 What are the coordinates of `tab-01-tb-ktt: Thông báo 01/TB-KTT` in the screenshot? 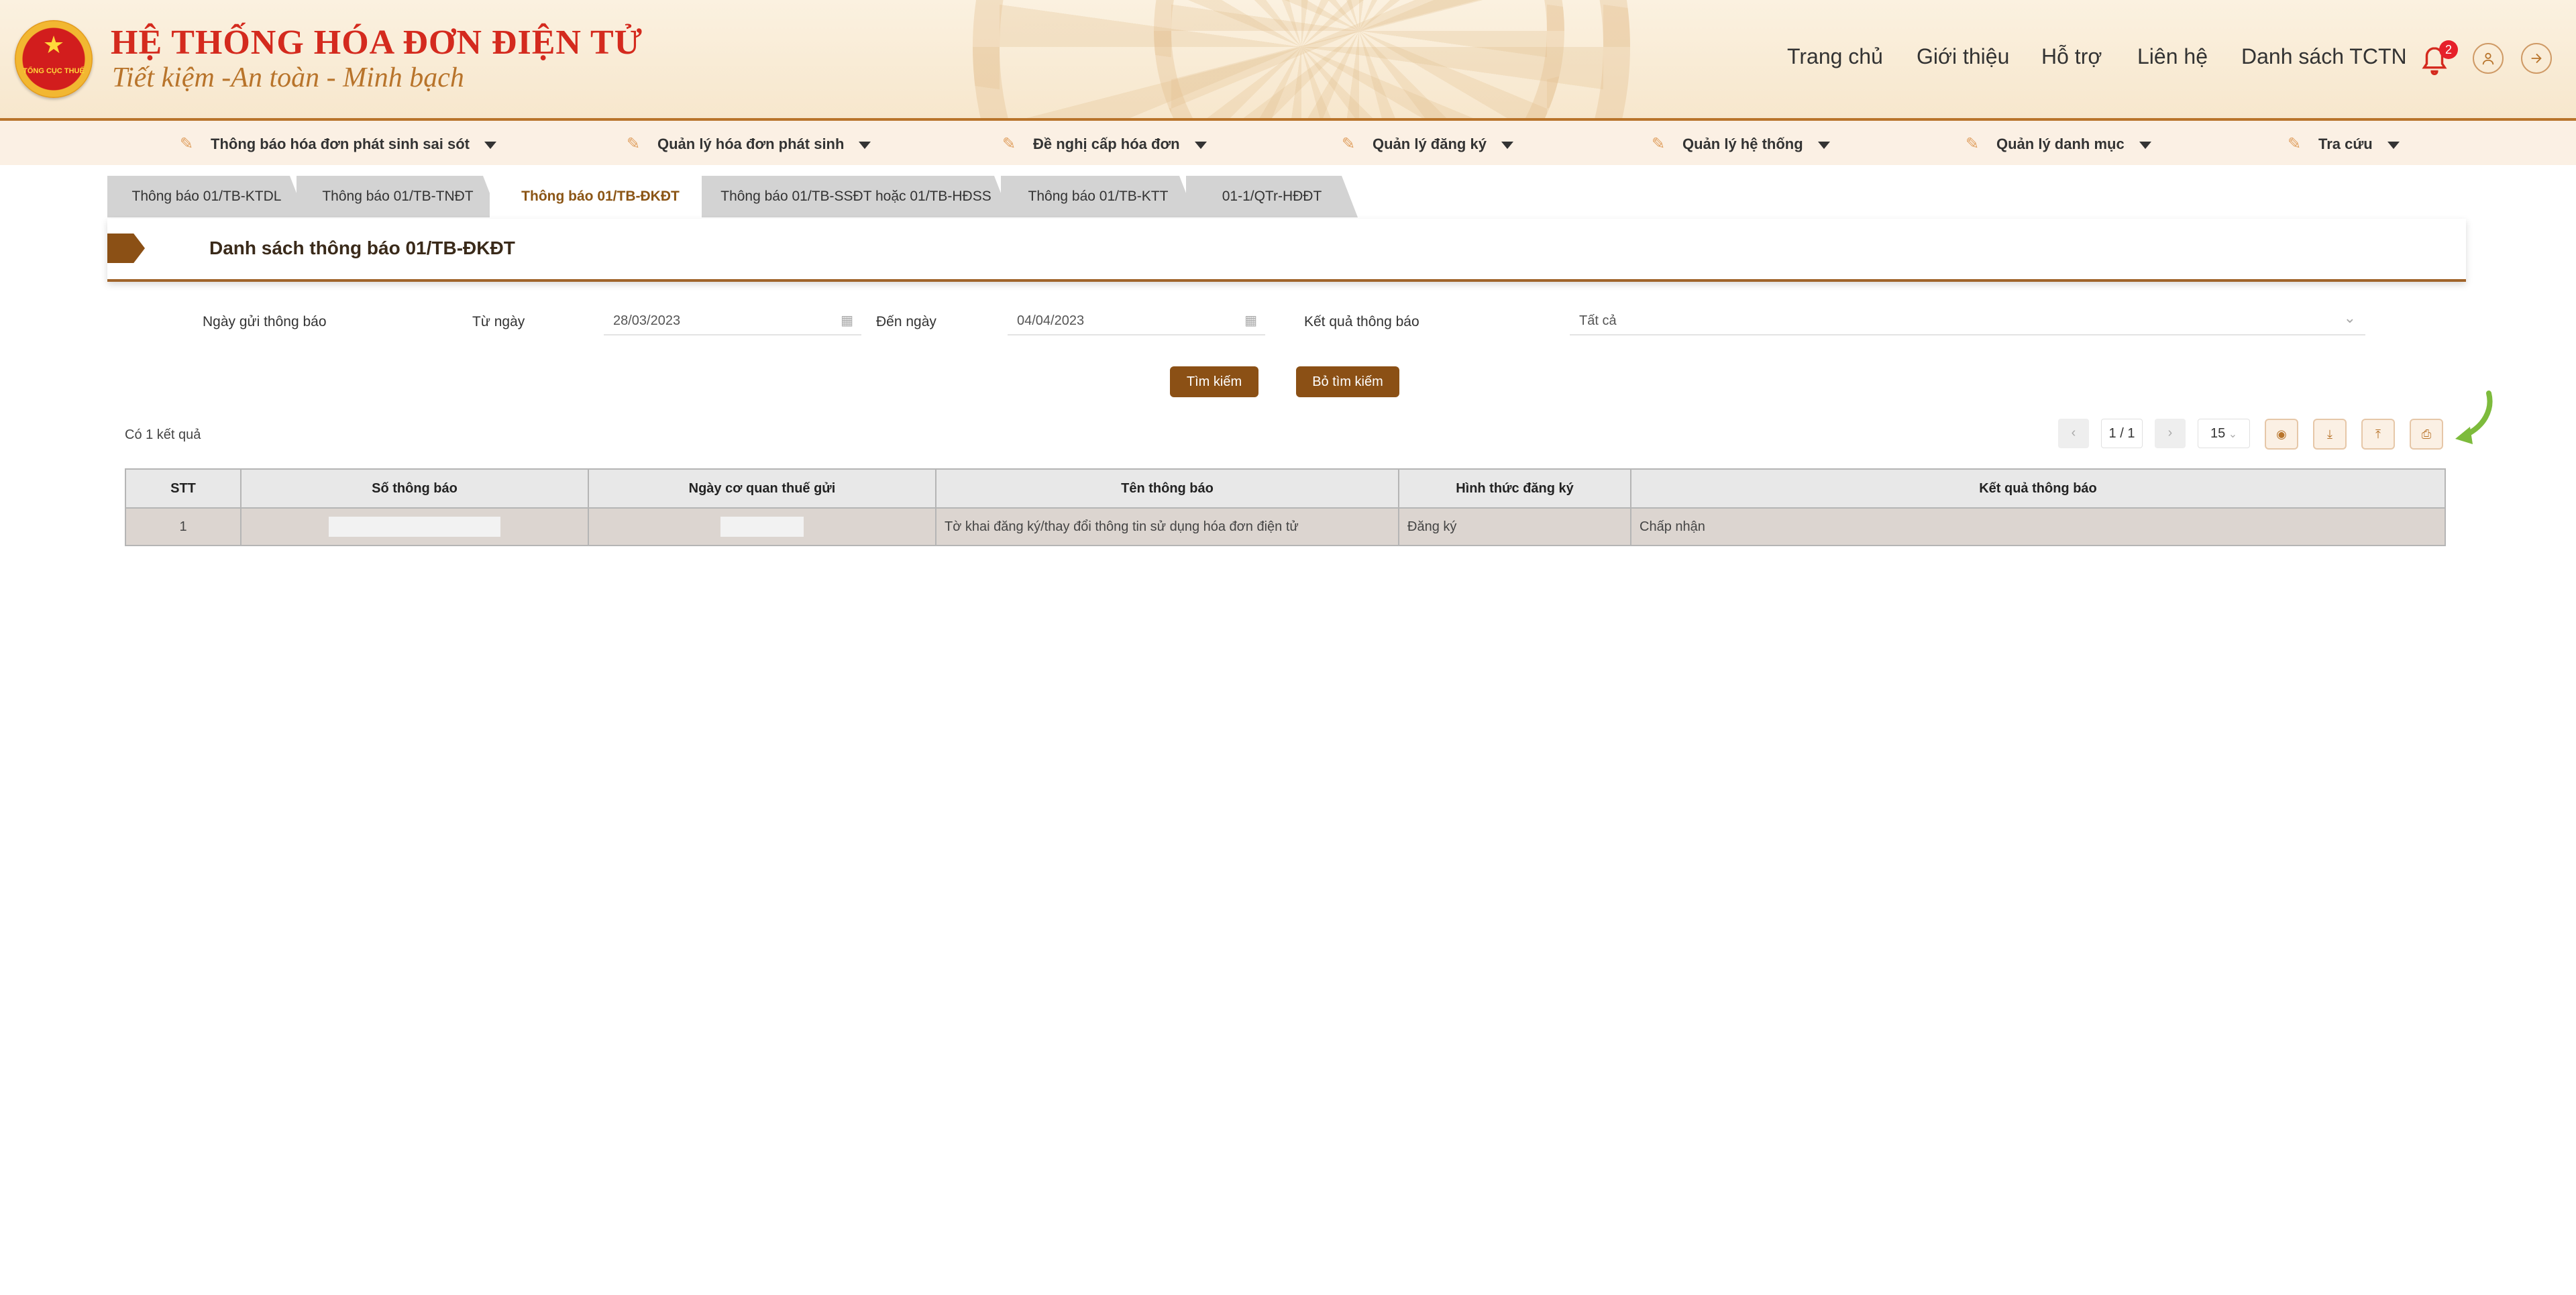 It's located at (1098, 196).